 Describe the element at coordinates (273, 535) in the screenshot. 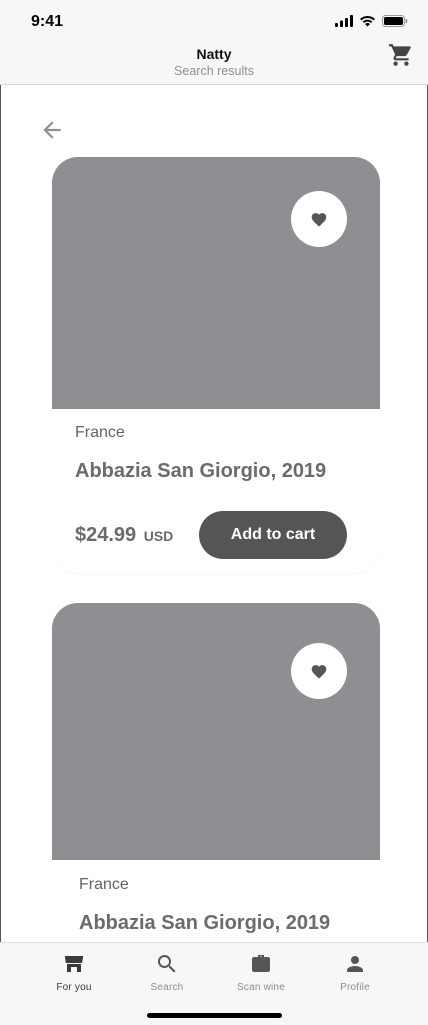

I see `add-to-cart-button: Add to cart` at that location.